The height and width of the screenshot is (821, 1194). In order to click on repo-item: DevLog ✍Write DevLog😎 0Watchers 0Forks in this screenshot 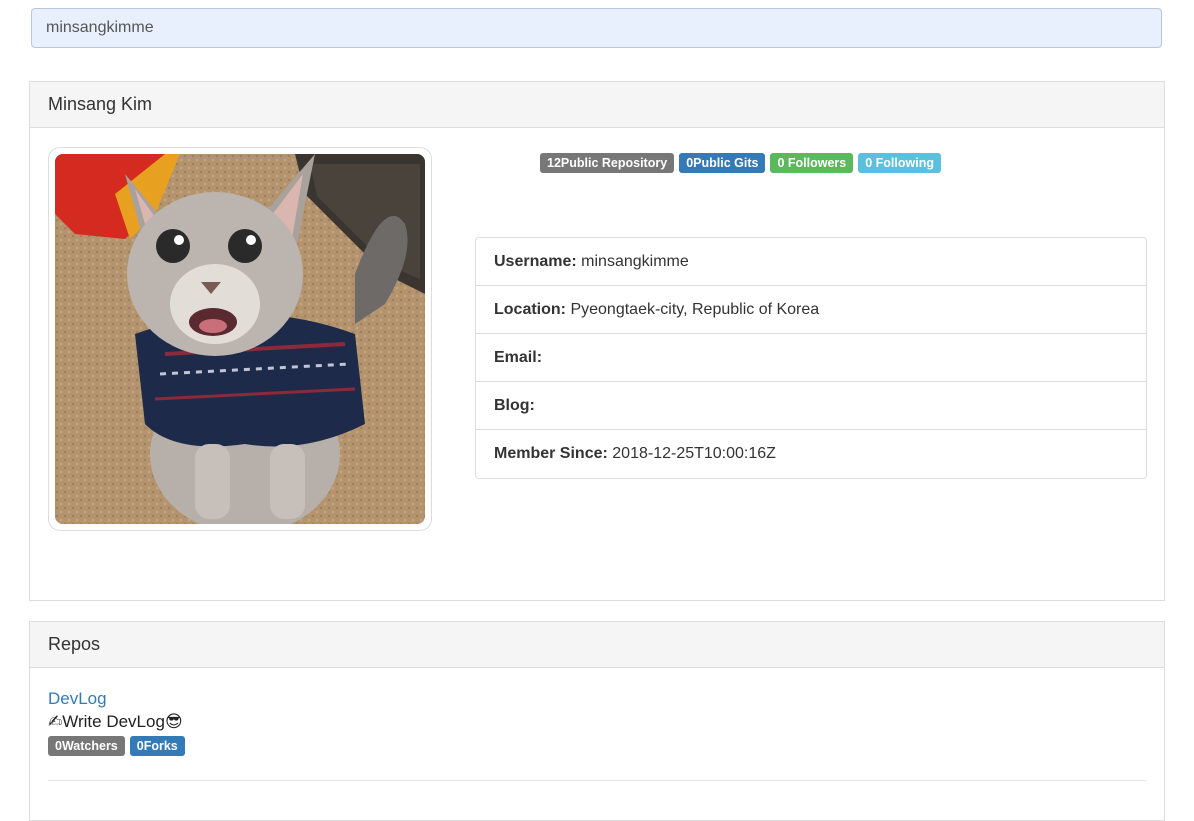, I will do `click(597, 734)`.